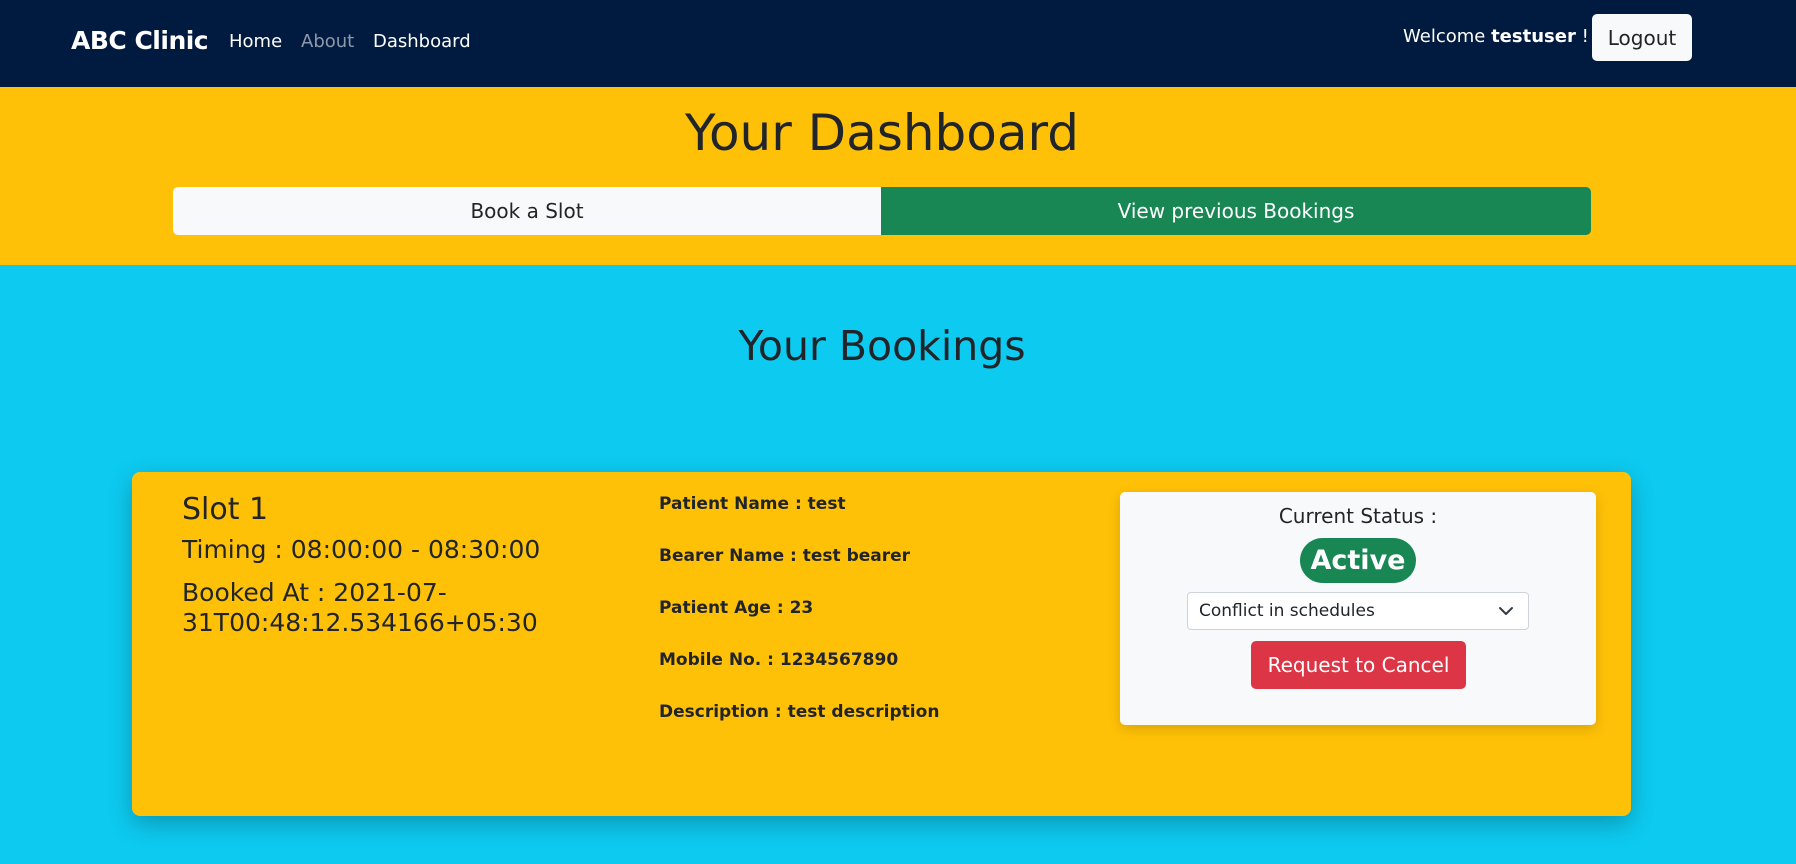 The width and height of the screenshot is (1796, 864). What do you see at coordinates (785, 556) in the screenshot?
I see `bearer-name: Bearer Name : test bearer` at bounding box center [785, 556].